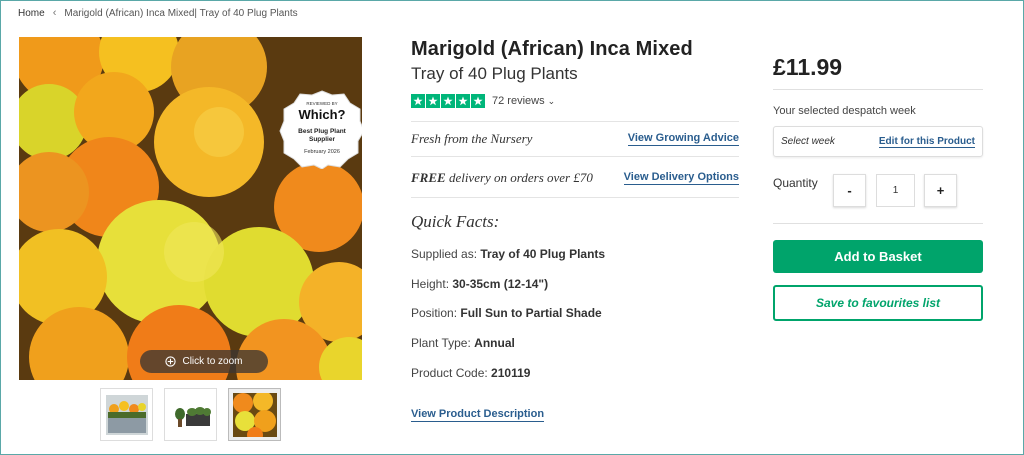 This screenshot has height=455, width=1024. I want to click on fact-value: Tray of 40 Plug Plants, so click(543, 254).